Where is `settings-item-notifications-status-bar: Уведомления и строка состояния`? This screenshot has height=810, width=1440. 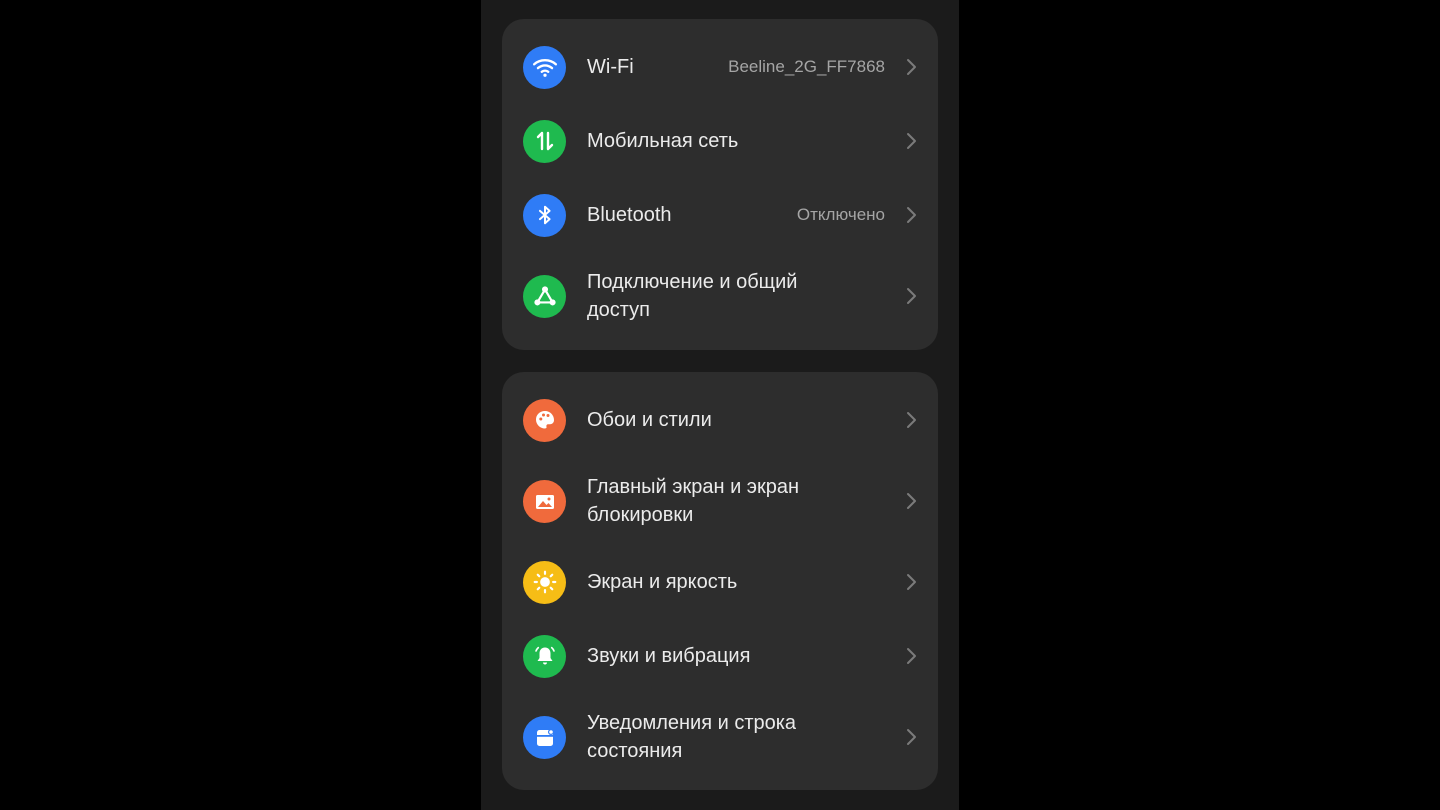
settings-item-notifications-status-bar: Уведомления и строка состояния is located at coordinates (720, 737).